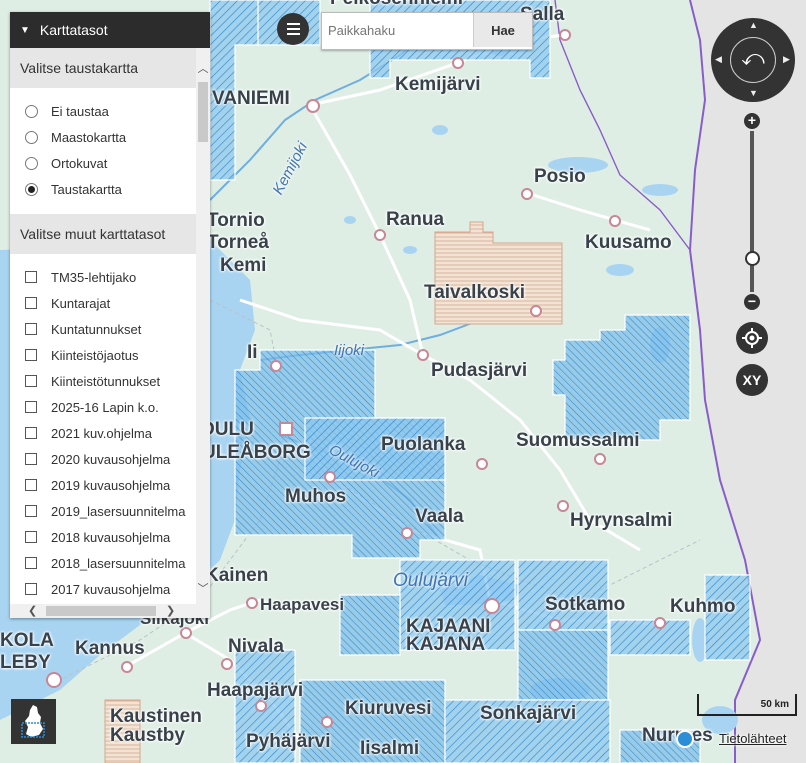  I want to click on background-option: Ortokuvat, so click(103, 163).